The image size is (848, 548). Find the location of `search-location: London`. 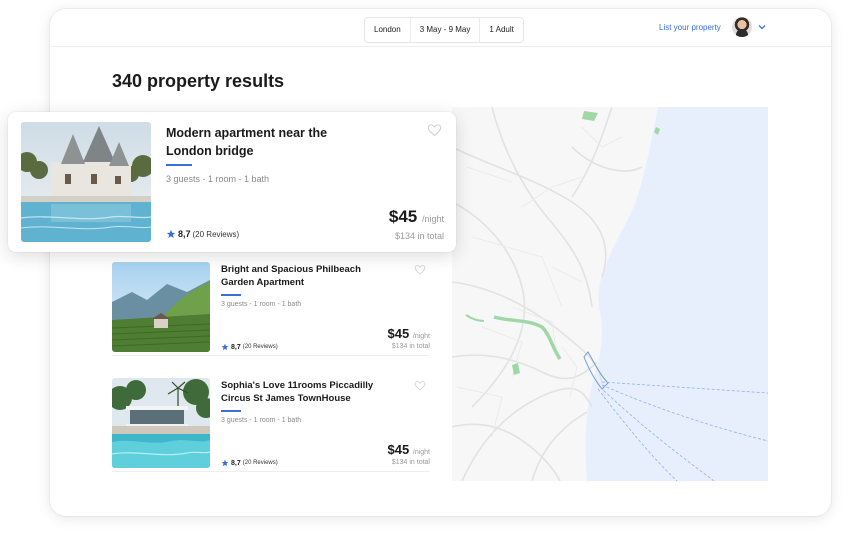

search-location: London is located at coordinates (388, 30).